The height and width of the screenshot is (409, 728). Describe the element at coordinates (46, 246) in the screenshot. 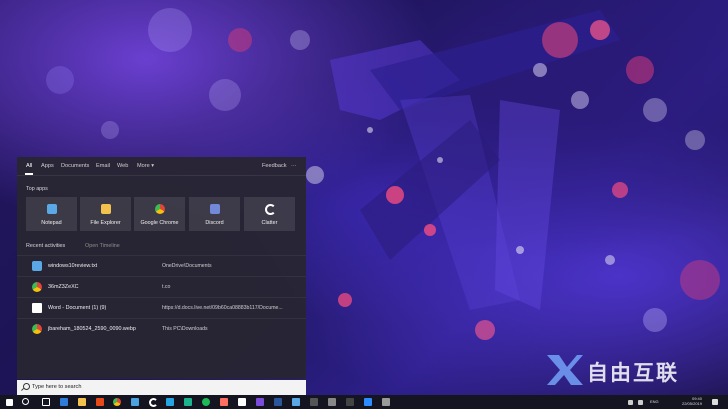

I see `recent-activities-heading: Recent activities` at that location.